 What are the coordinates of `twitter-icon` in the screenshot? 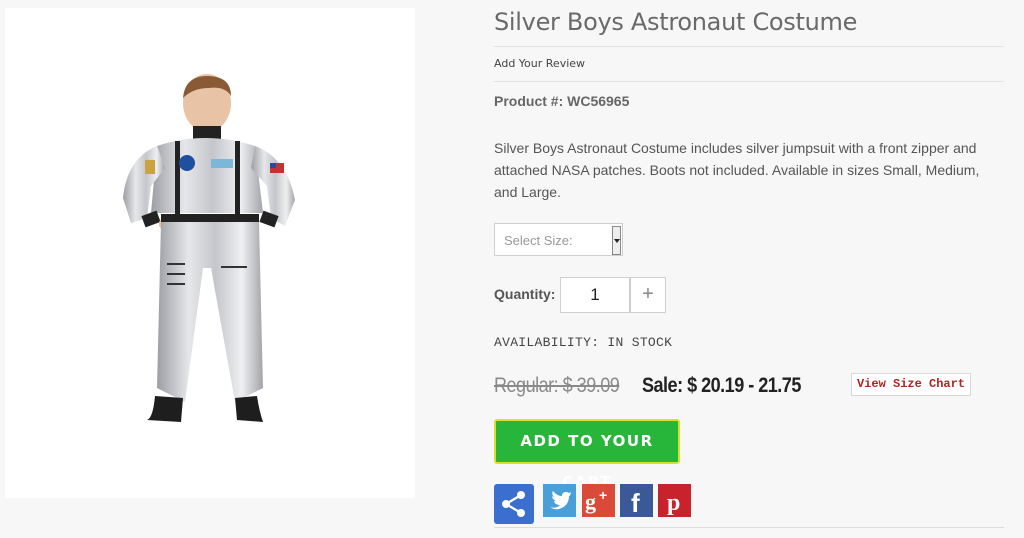 It's located at (559, 500).